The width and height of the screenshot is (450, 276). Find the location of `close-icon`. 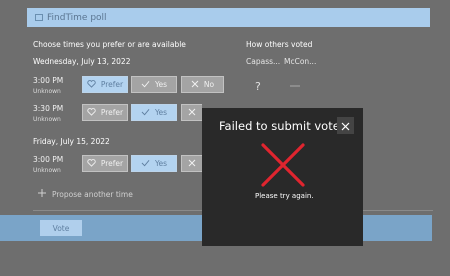

close-icon is located at coordinates (345, 125).